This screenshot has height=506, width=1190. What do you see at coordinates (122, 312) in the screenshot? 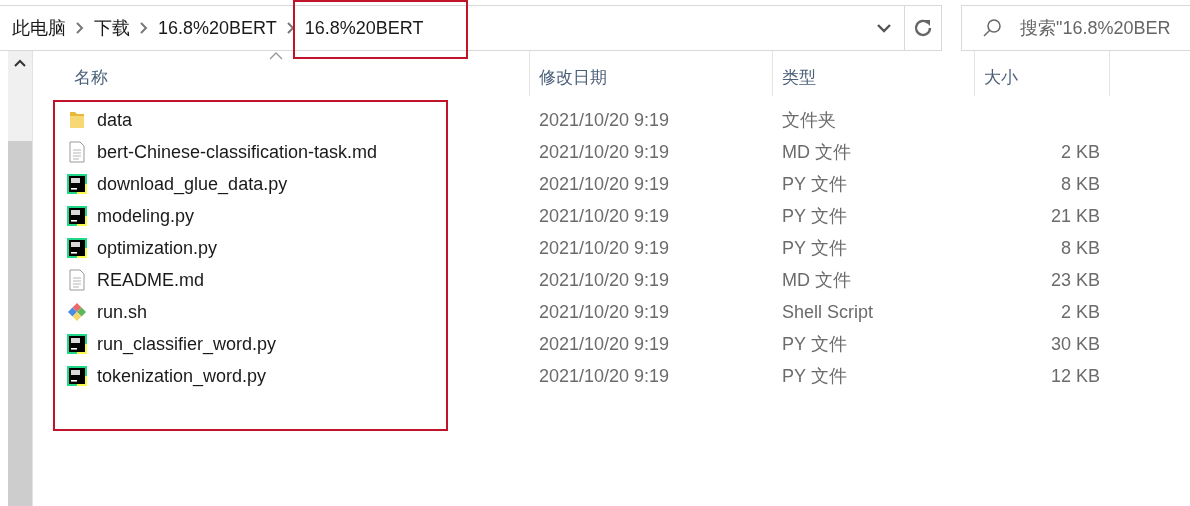
I see `file-name: run.sh` at bounding box center [122, 312].